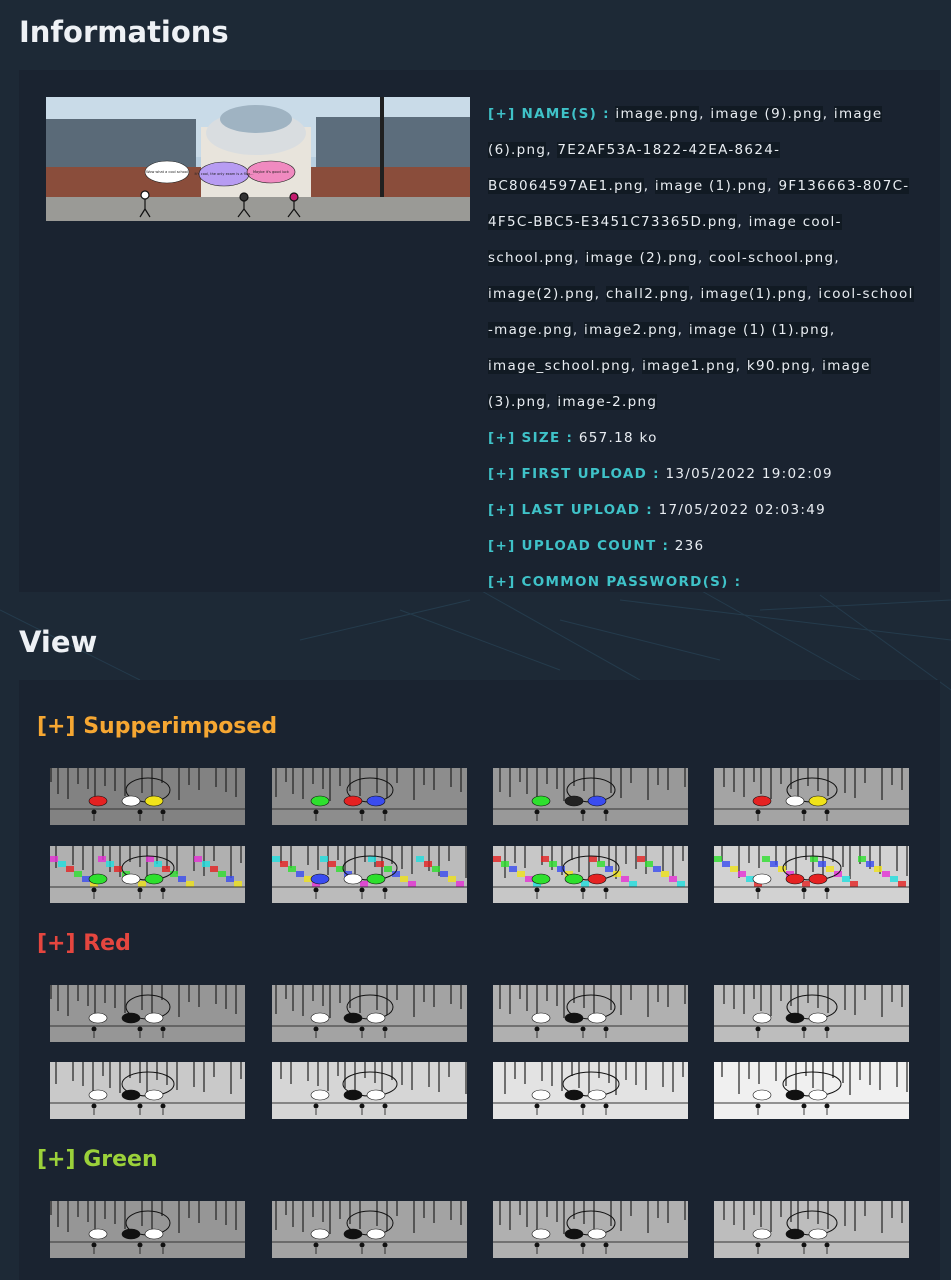 The height and width of the screenshot is (1280, 951). I want to click on hero-bubble-3: Maybe it's good luck, so click(271, 172).